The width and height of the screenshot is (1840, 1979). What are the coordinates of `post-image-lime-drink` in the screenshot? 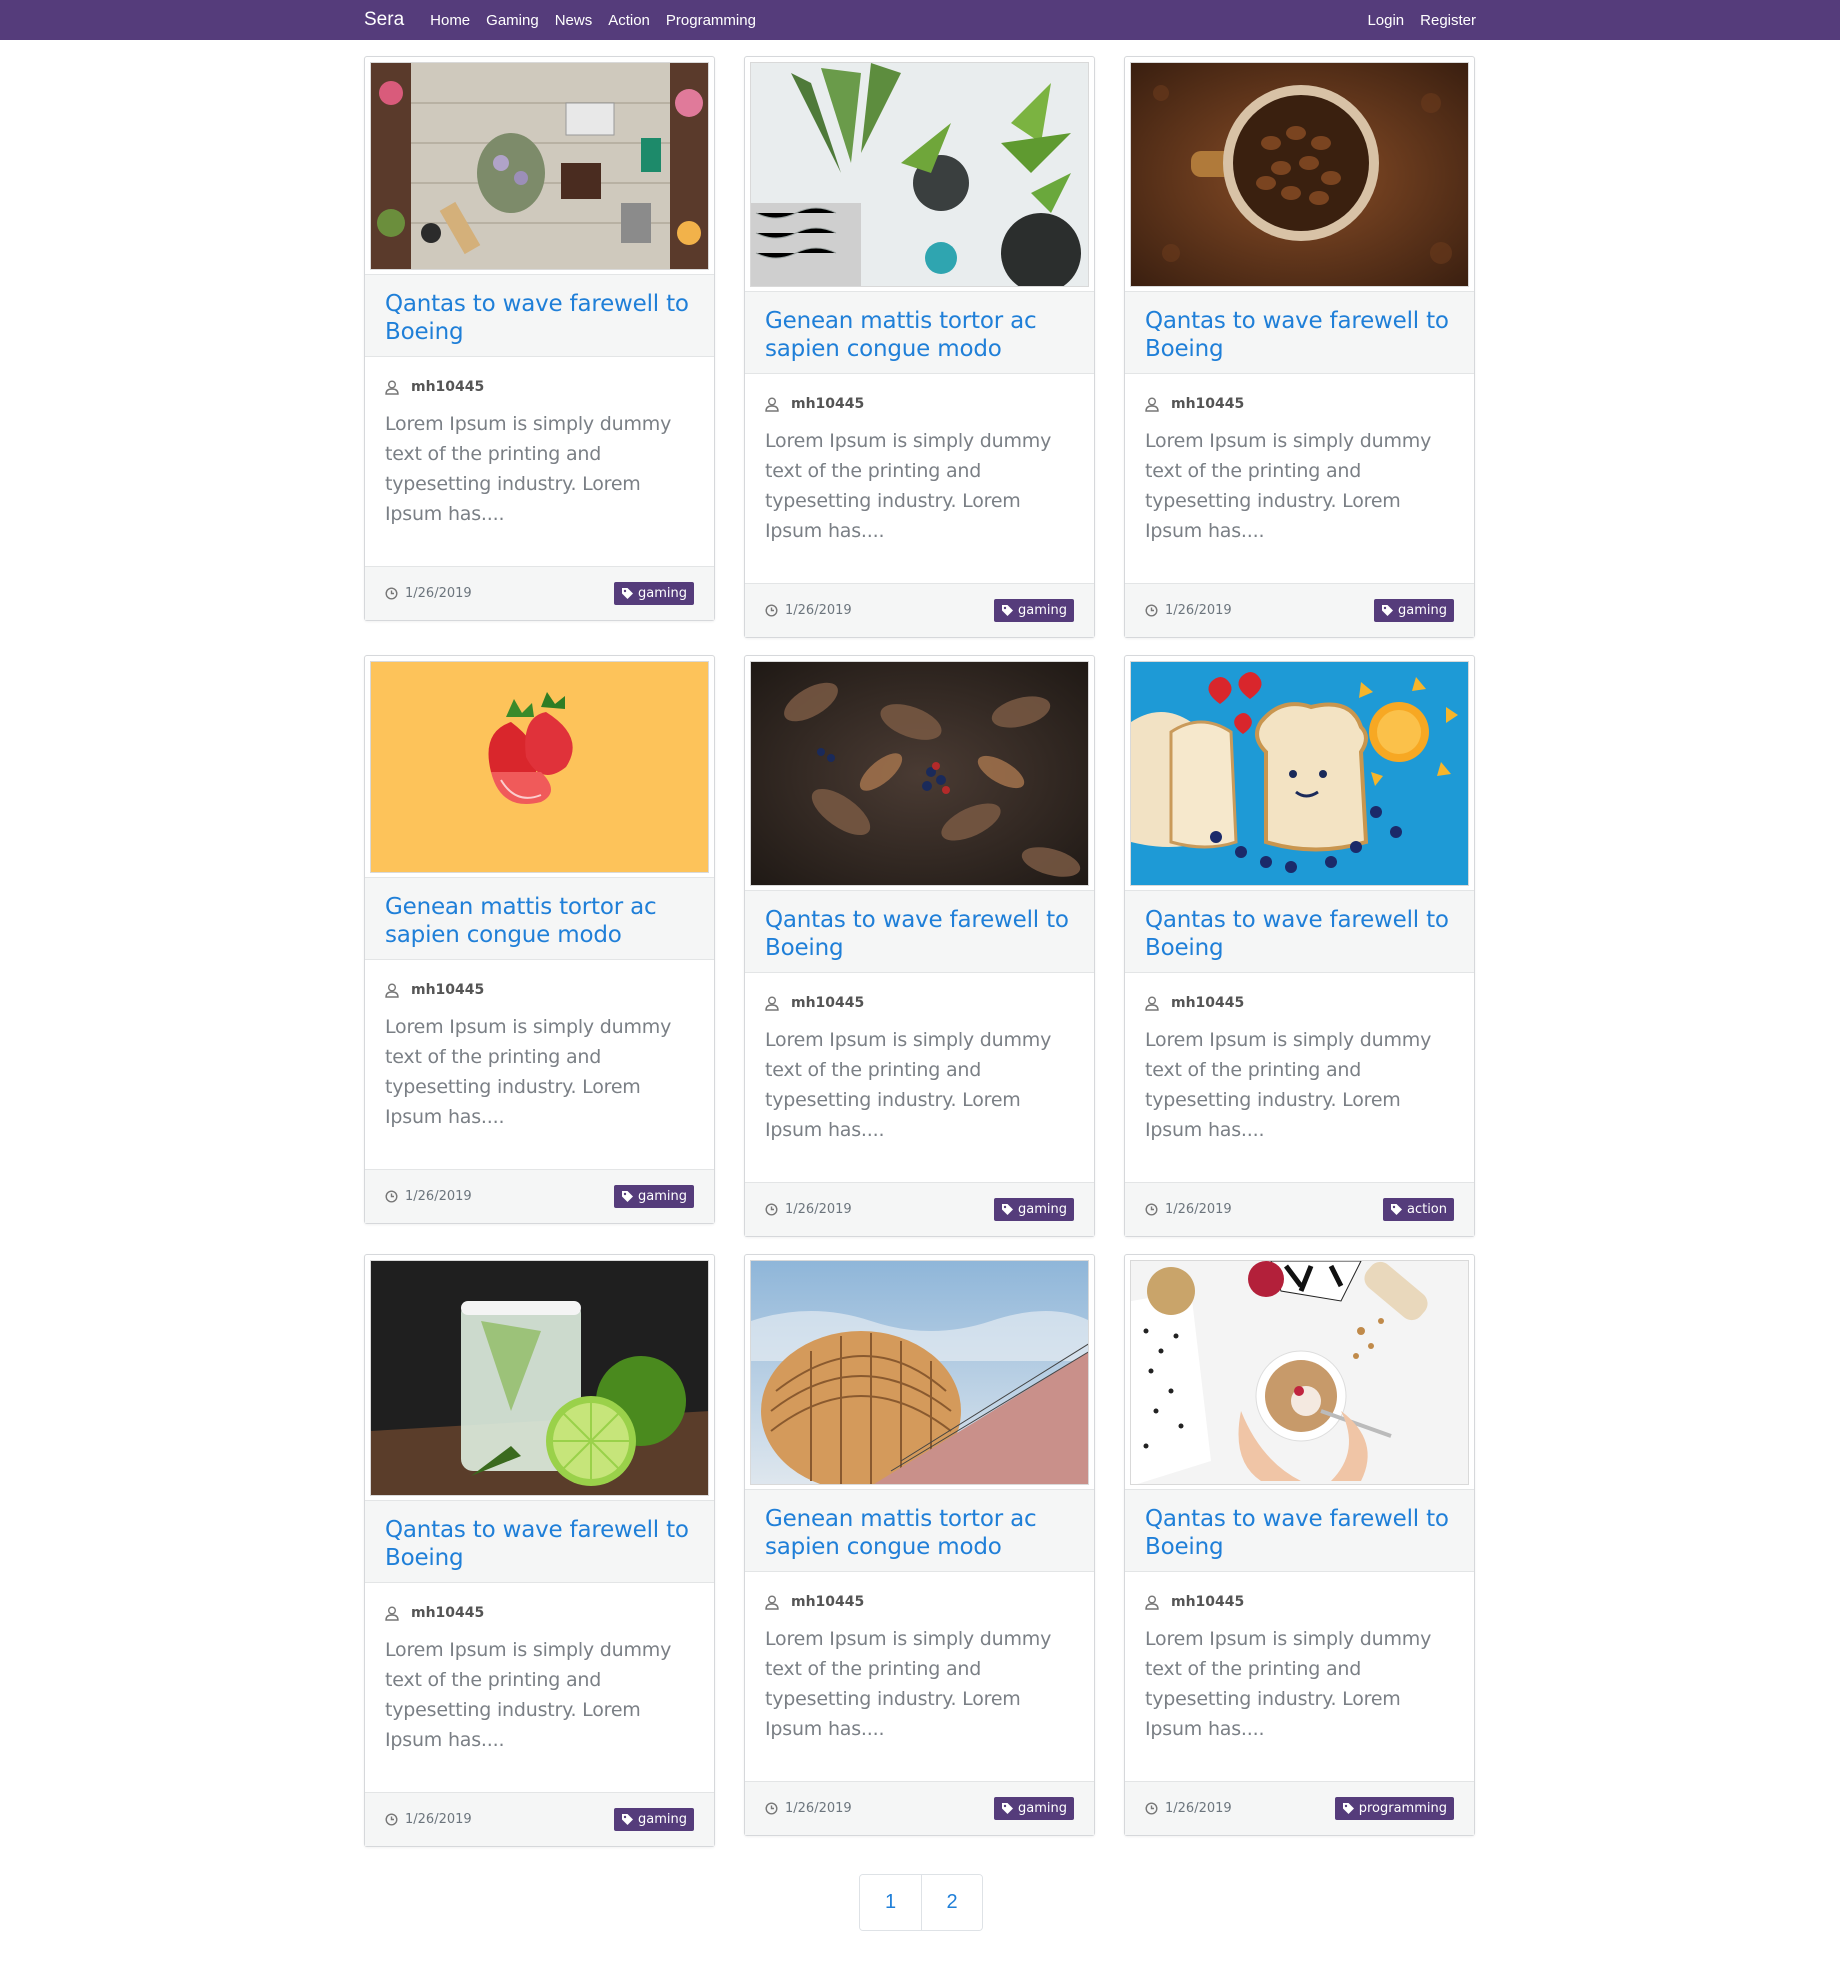 It's located at (539, 1378).